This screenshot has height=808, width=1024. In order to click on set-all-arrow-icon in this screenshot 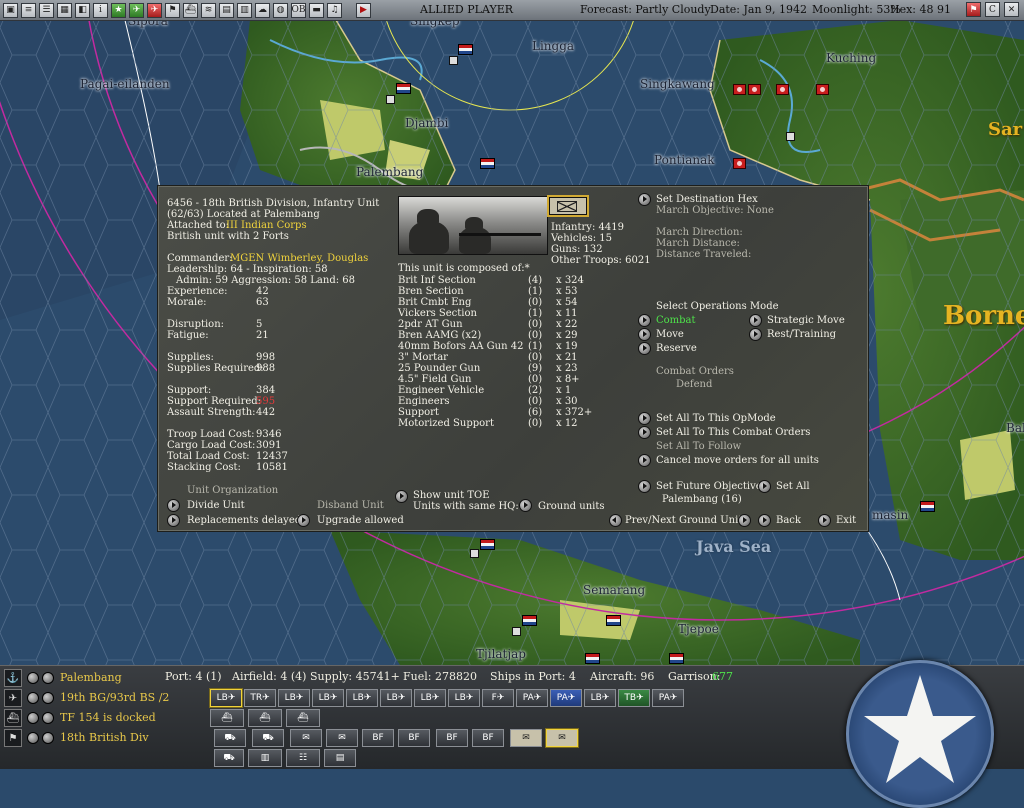, I will do `click(764, 486)`.